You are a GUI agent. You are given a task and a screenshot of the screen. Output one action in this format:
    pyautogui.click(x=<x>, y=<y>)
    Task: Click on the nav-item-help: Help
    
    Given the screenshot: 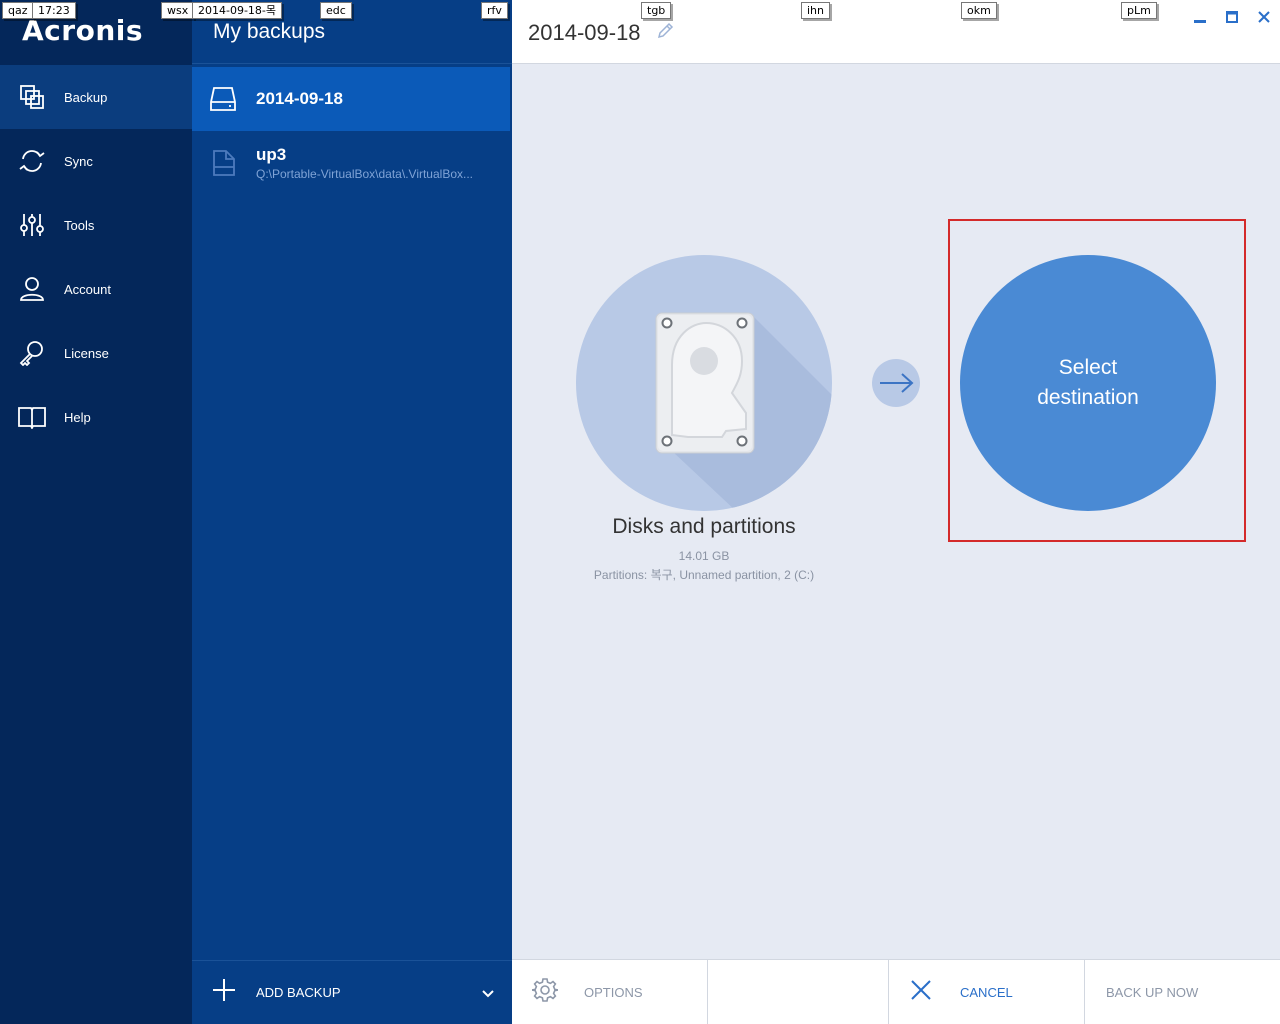 What is the action you would take?
    pyautogui.click(x=96, y=417)
    